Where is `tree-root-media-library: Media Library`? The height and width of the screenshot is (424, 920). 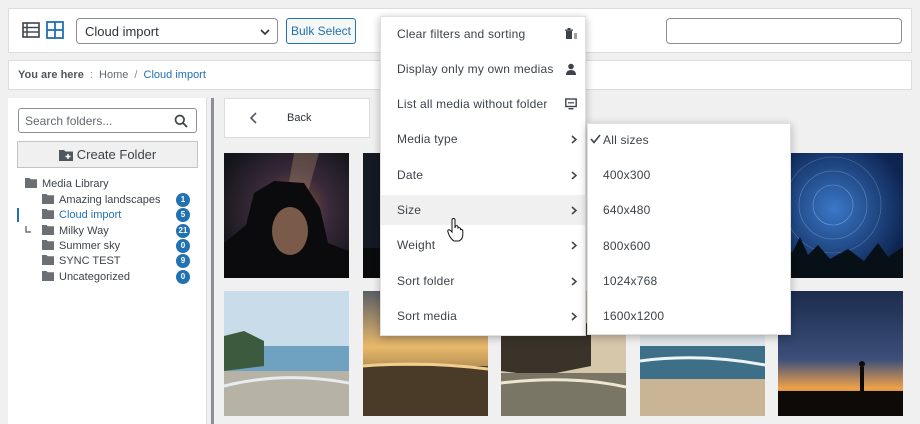
tree-root-media-library: Media Library is located at coordinates (67, 185).